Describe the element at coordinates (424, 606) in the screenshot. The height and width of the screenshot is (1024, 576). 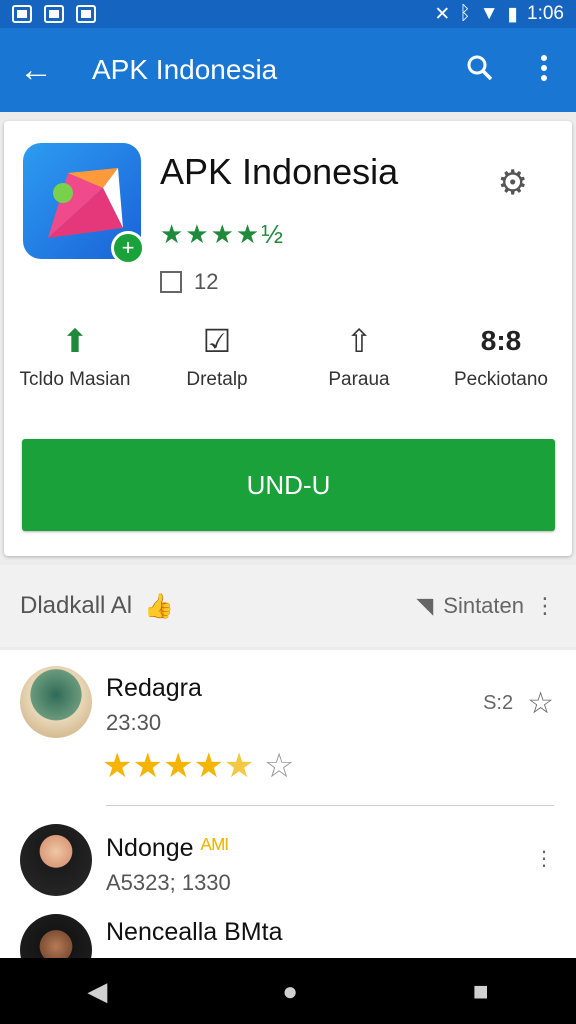
I see `sort-icon: ◥` at that location.